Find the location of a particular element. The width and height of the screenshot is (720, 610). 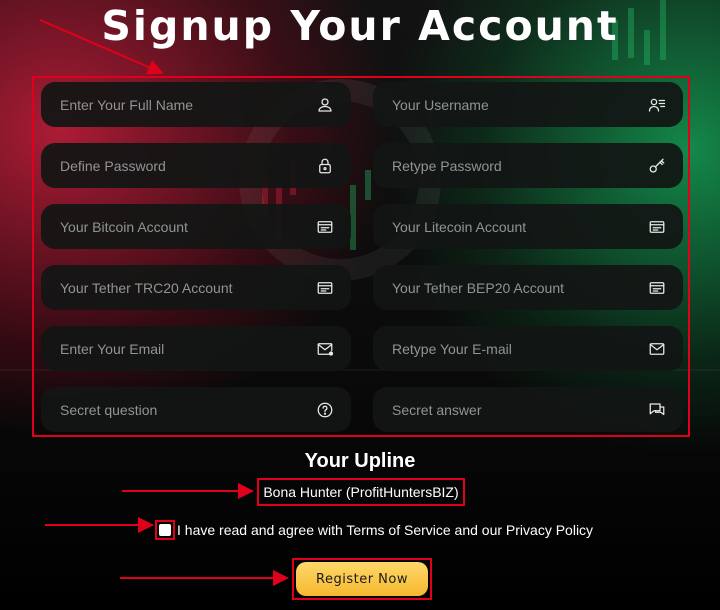

terms-checkbox is located at coordinates (165, 530).